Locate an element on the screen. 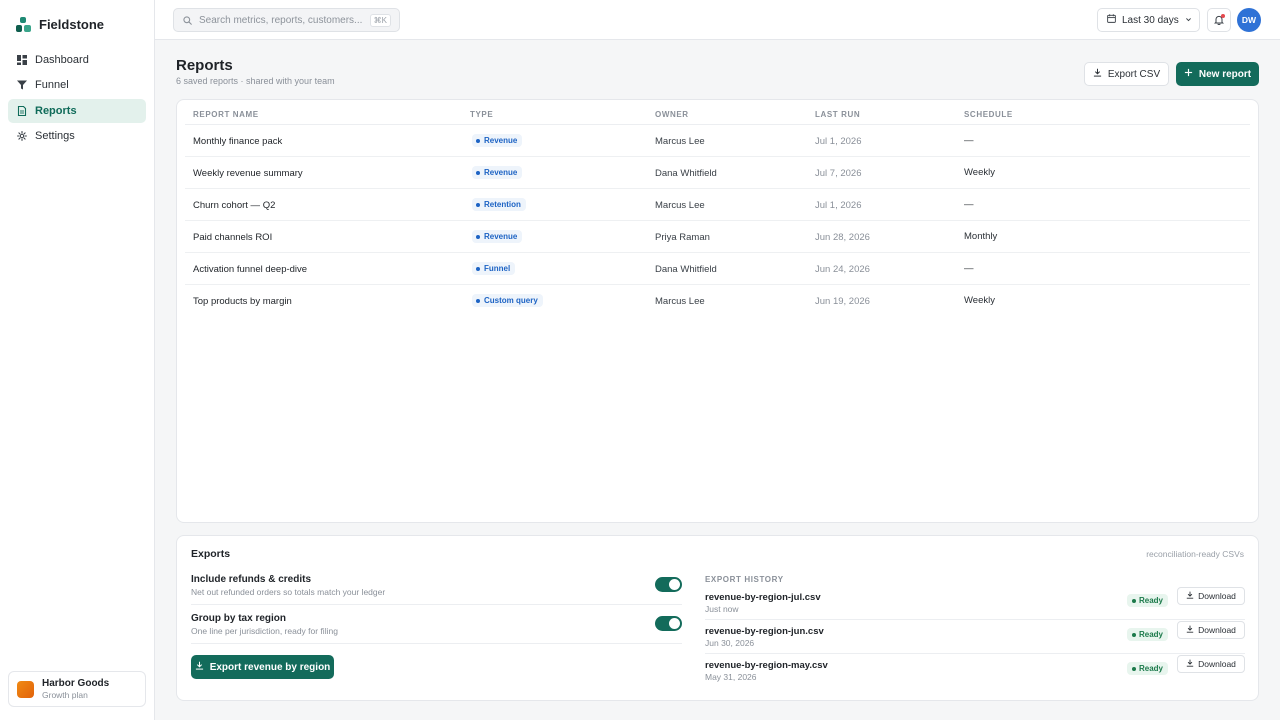 The width and height of the screenshot is (1280, 720). workspace-switcher: Harbor Goods Growth plan is located at coordinates (77, 689).